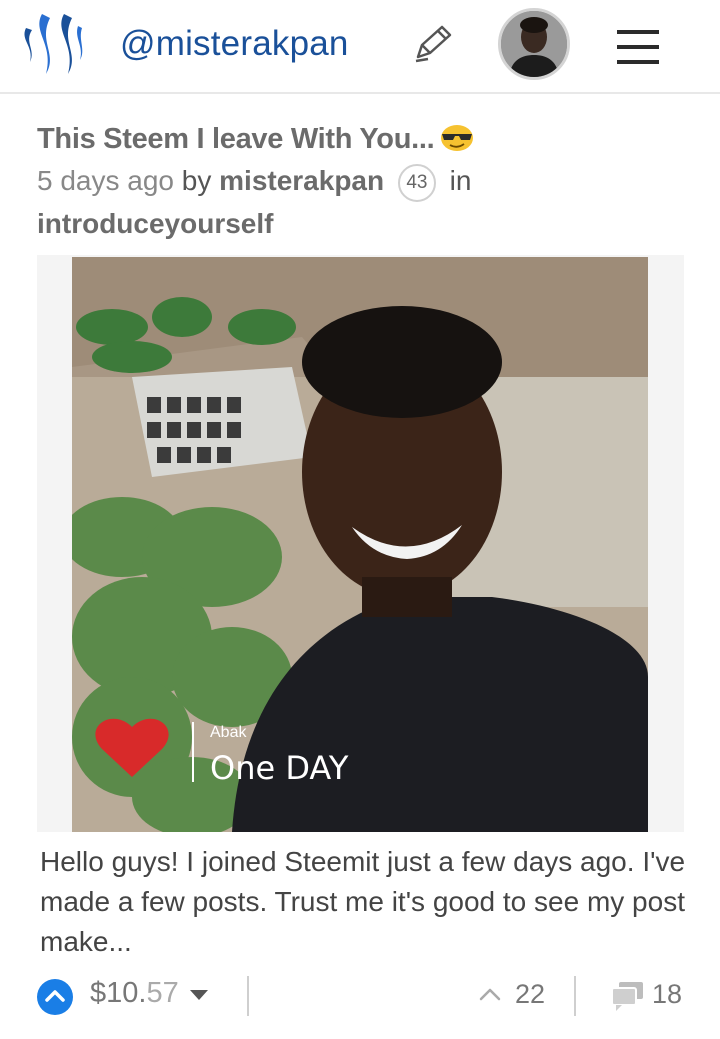  I want to click on reputation-badge: 43, so click(416, 183).